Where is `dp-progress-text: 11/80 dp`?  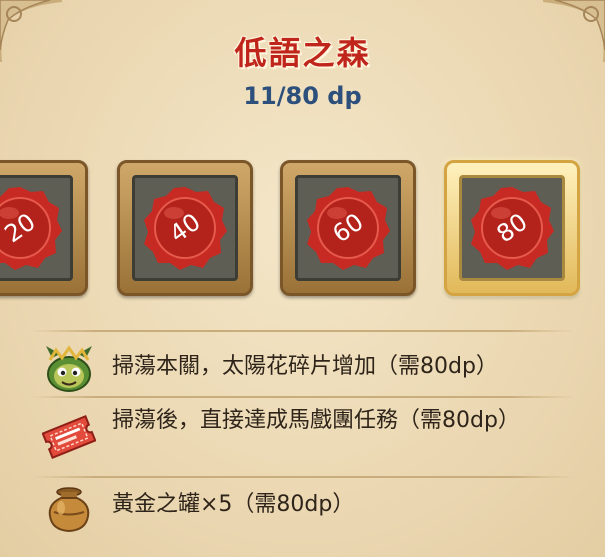 dp-progress-text: 11/80 dp is located at coordinates (302, 96).